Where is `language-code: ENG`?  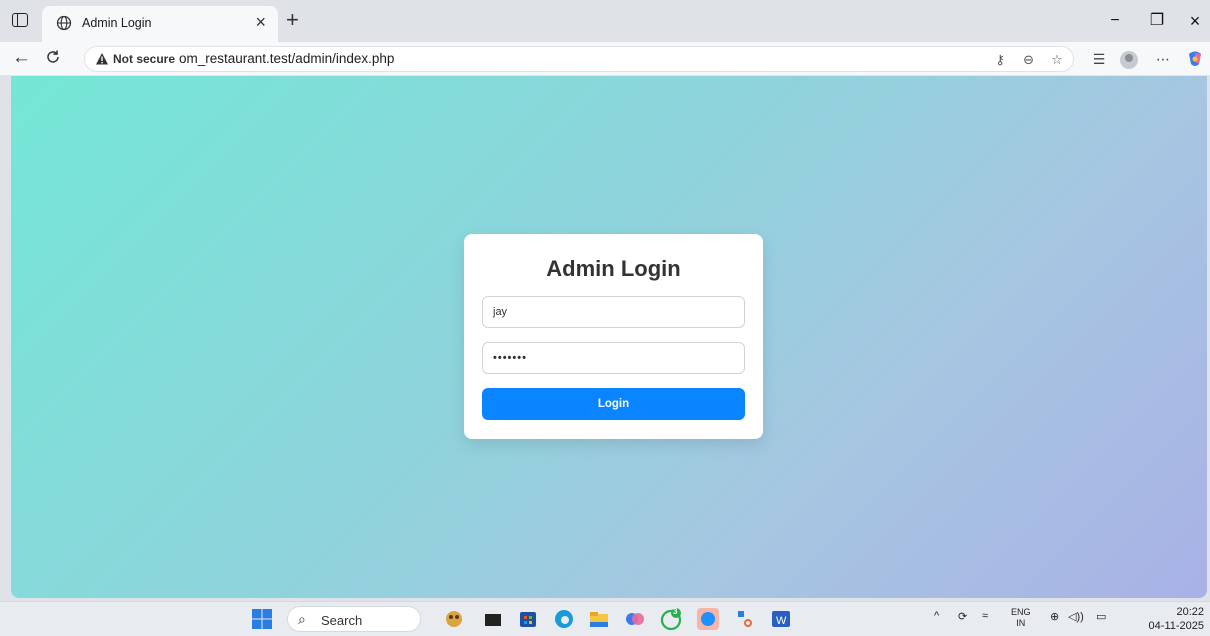 language-code: ENG is located at coordinates (1021, 612).